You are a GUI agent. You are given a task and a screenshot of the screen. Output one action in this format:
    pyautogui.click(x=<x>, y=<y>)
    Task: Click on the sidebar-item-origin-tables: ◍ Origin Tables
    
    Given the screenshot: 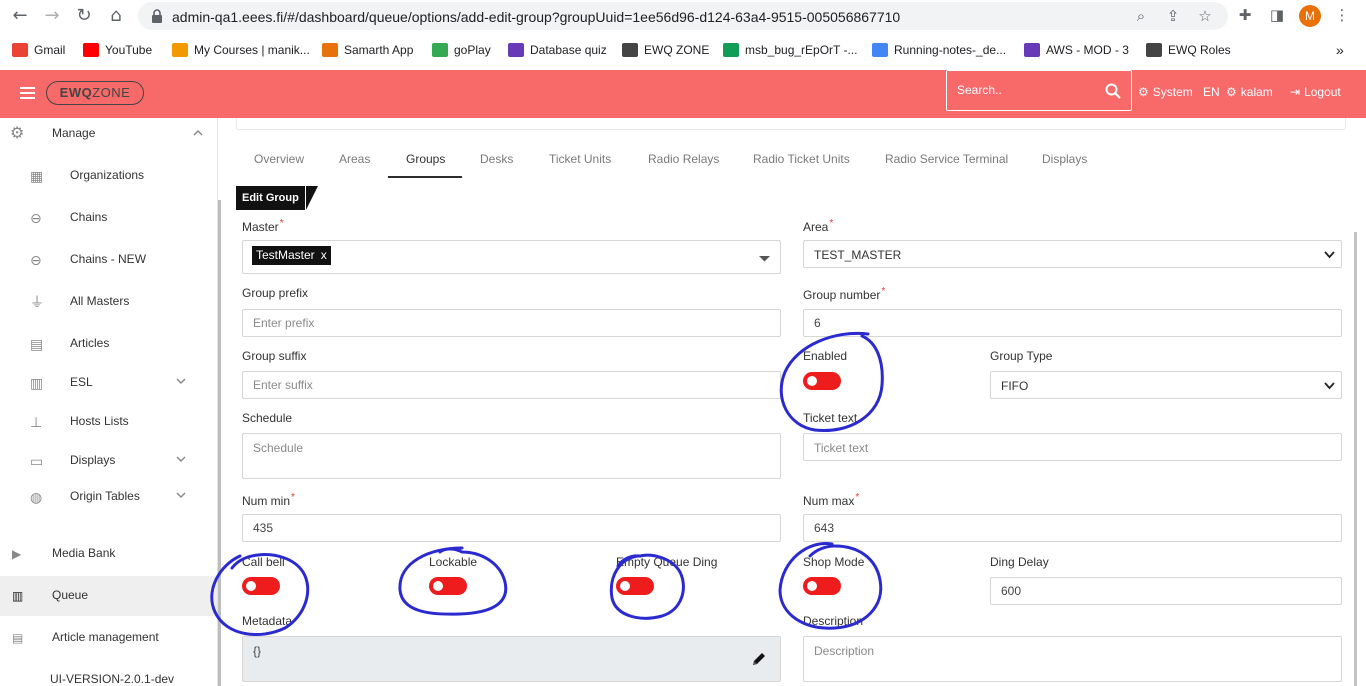 What is the action you would take?
    pyautogui.click(x=108, y=497)
    